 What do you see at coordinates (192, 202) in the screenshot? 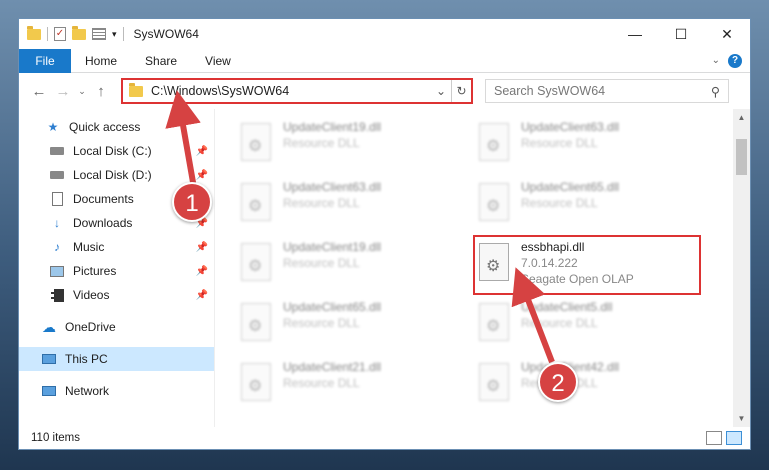
I see `callout-1: 1` at bounding box center [192, 202].